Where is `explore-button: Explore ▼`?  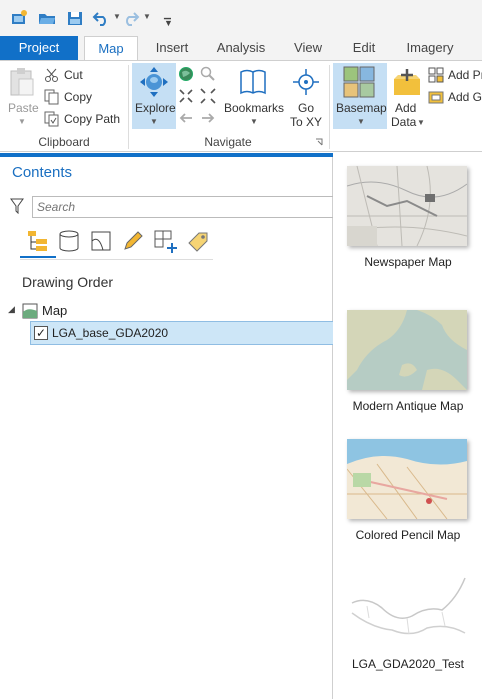 explore-button: Explore ▼ is located at coordinates (154, 96).